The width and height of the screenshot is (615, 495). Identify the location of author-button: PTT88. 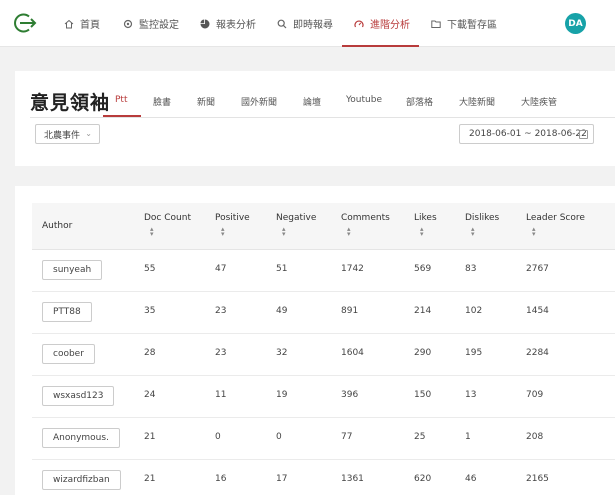
(67, 312).